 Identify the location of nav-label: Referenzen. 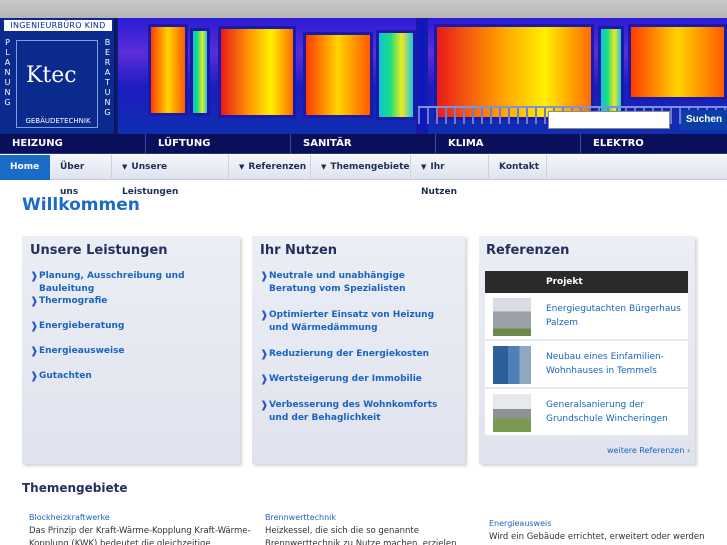
(277, 167).